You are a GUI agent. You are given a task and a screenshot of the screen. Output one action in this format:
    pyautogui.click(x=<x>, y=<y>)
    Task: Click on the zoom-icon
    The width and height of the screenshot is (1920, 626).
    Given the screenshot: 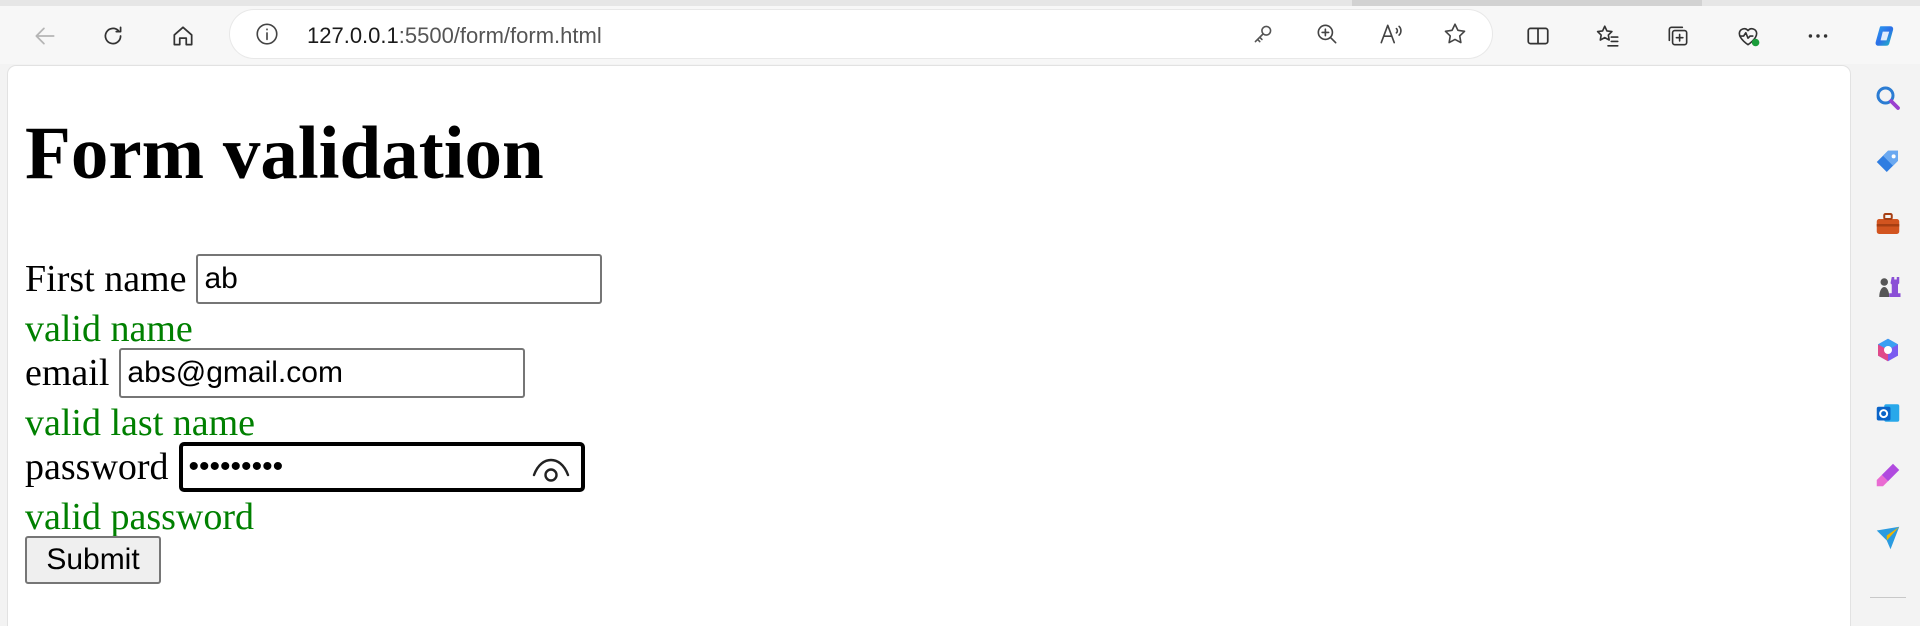 What is the action you would take?
    pyautogui.click(x=1327, y=34)
    